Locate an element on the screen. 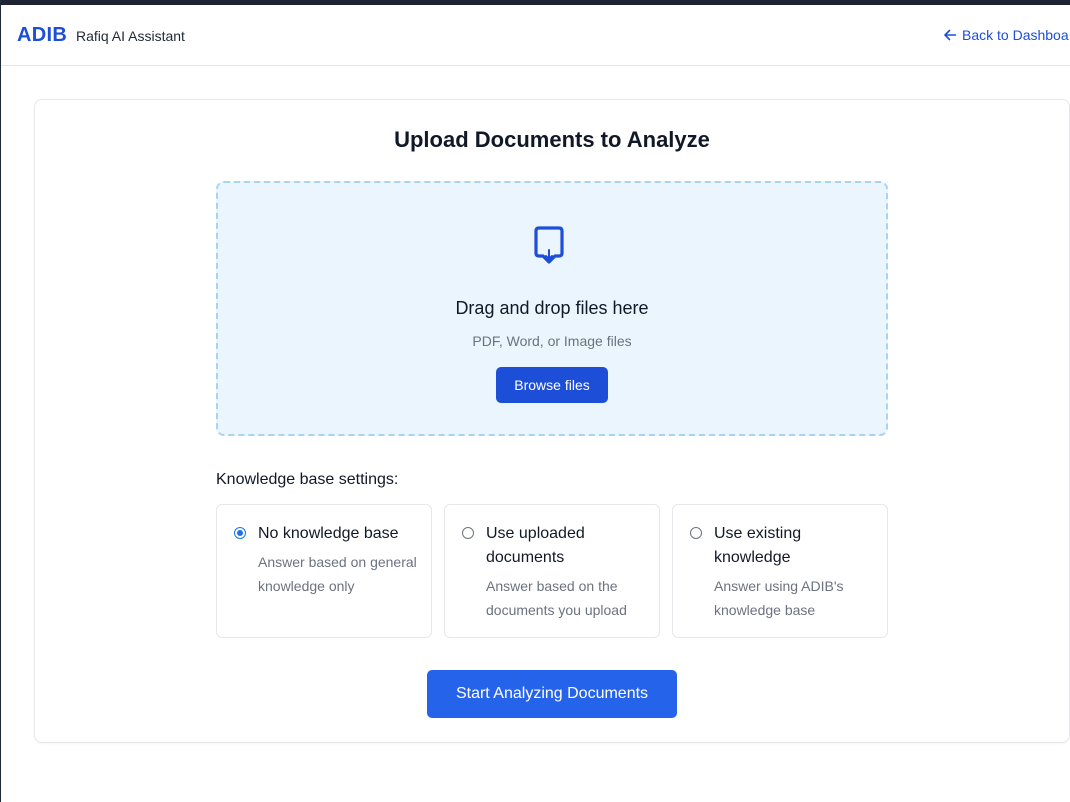 The image size is (1070, 802). back-to-dashboard-link: Back to Dashboa is located at coordinates (1006, 35).